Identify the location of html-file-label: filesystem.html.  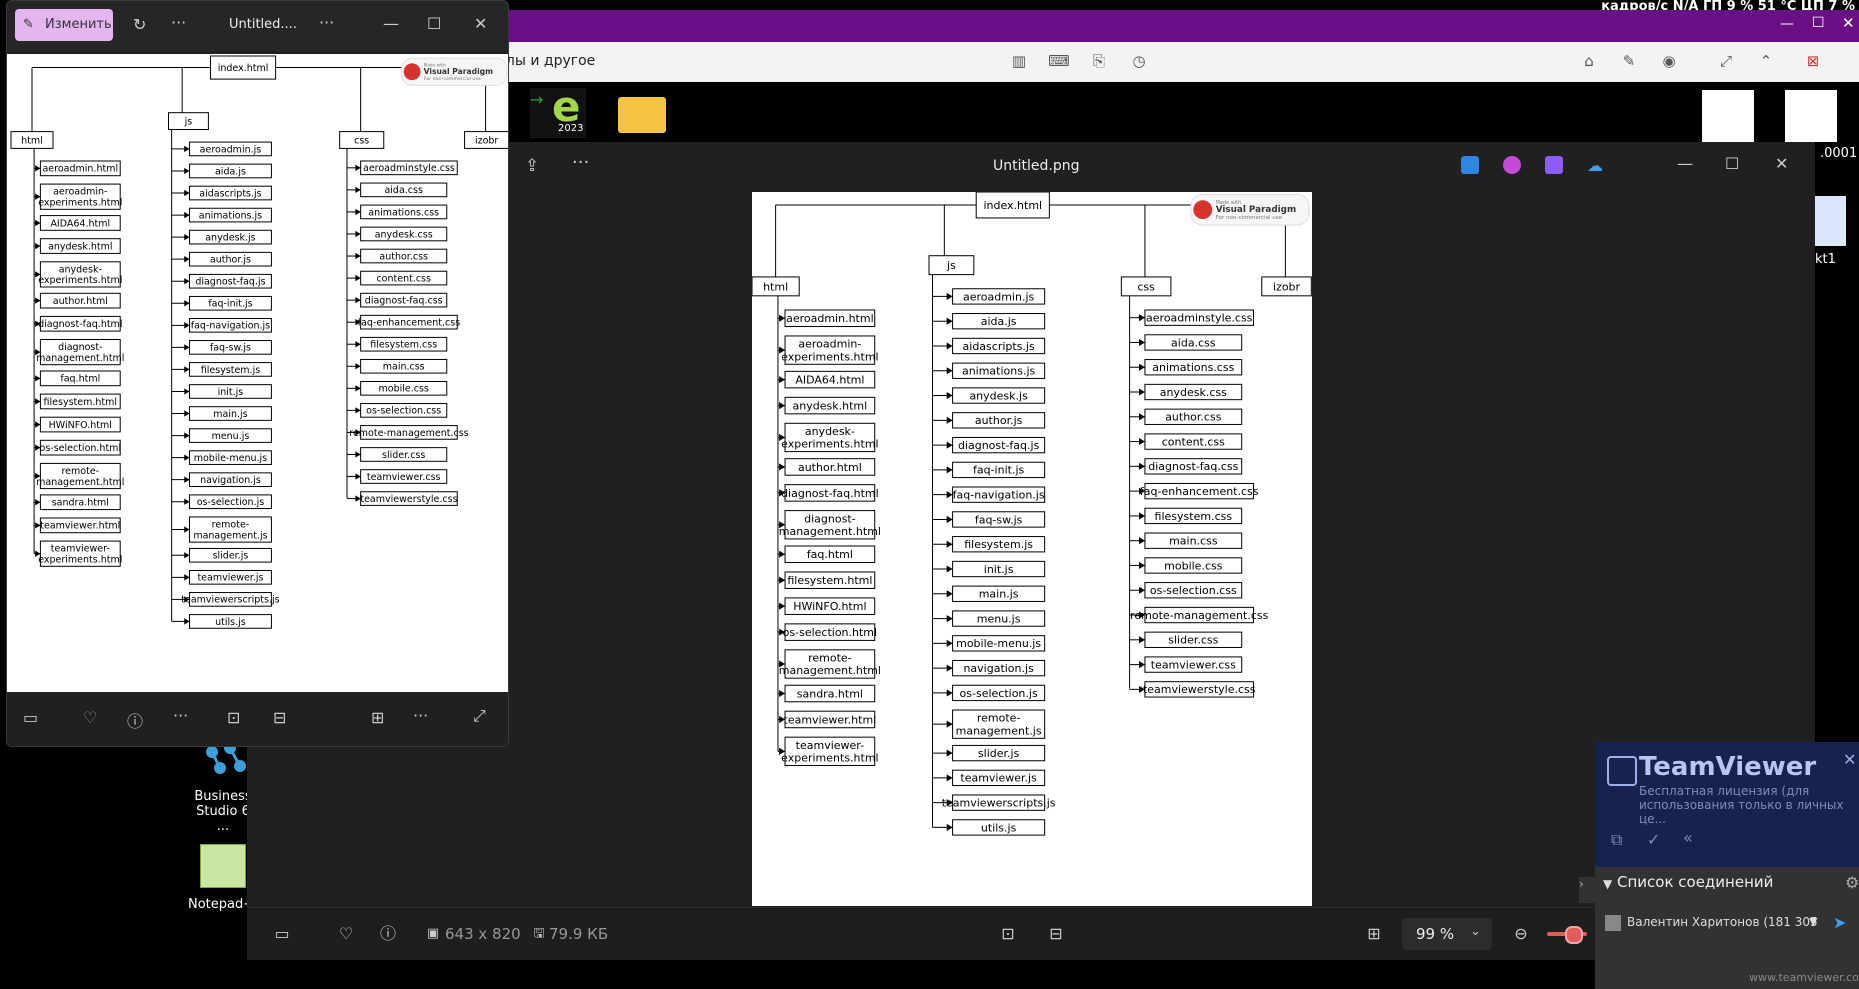
(80, 402).